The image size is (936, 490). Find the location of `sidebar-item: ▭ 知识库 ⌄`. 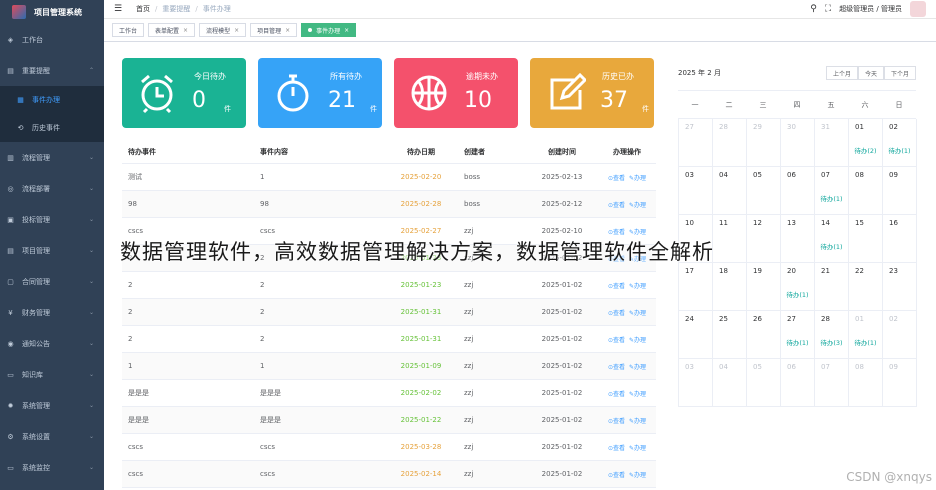

sidebar-item: ▭ 知识库 ⌄ is located at coordinates (52, 374).